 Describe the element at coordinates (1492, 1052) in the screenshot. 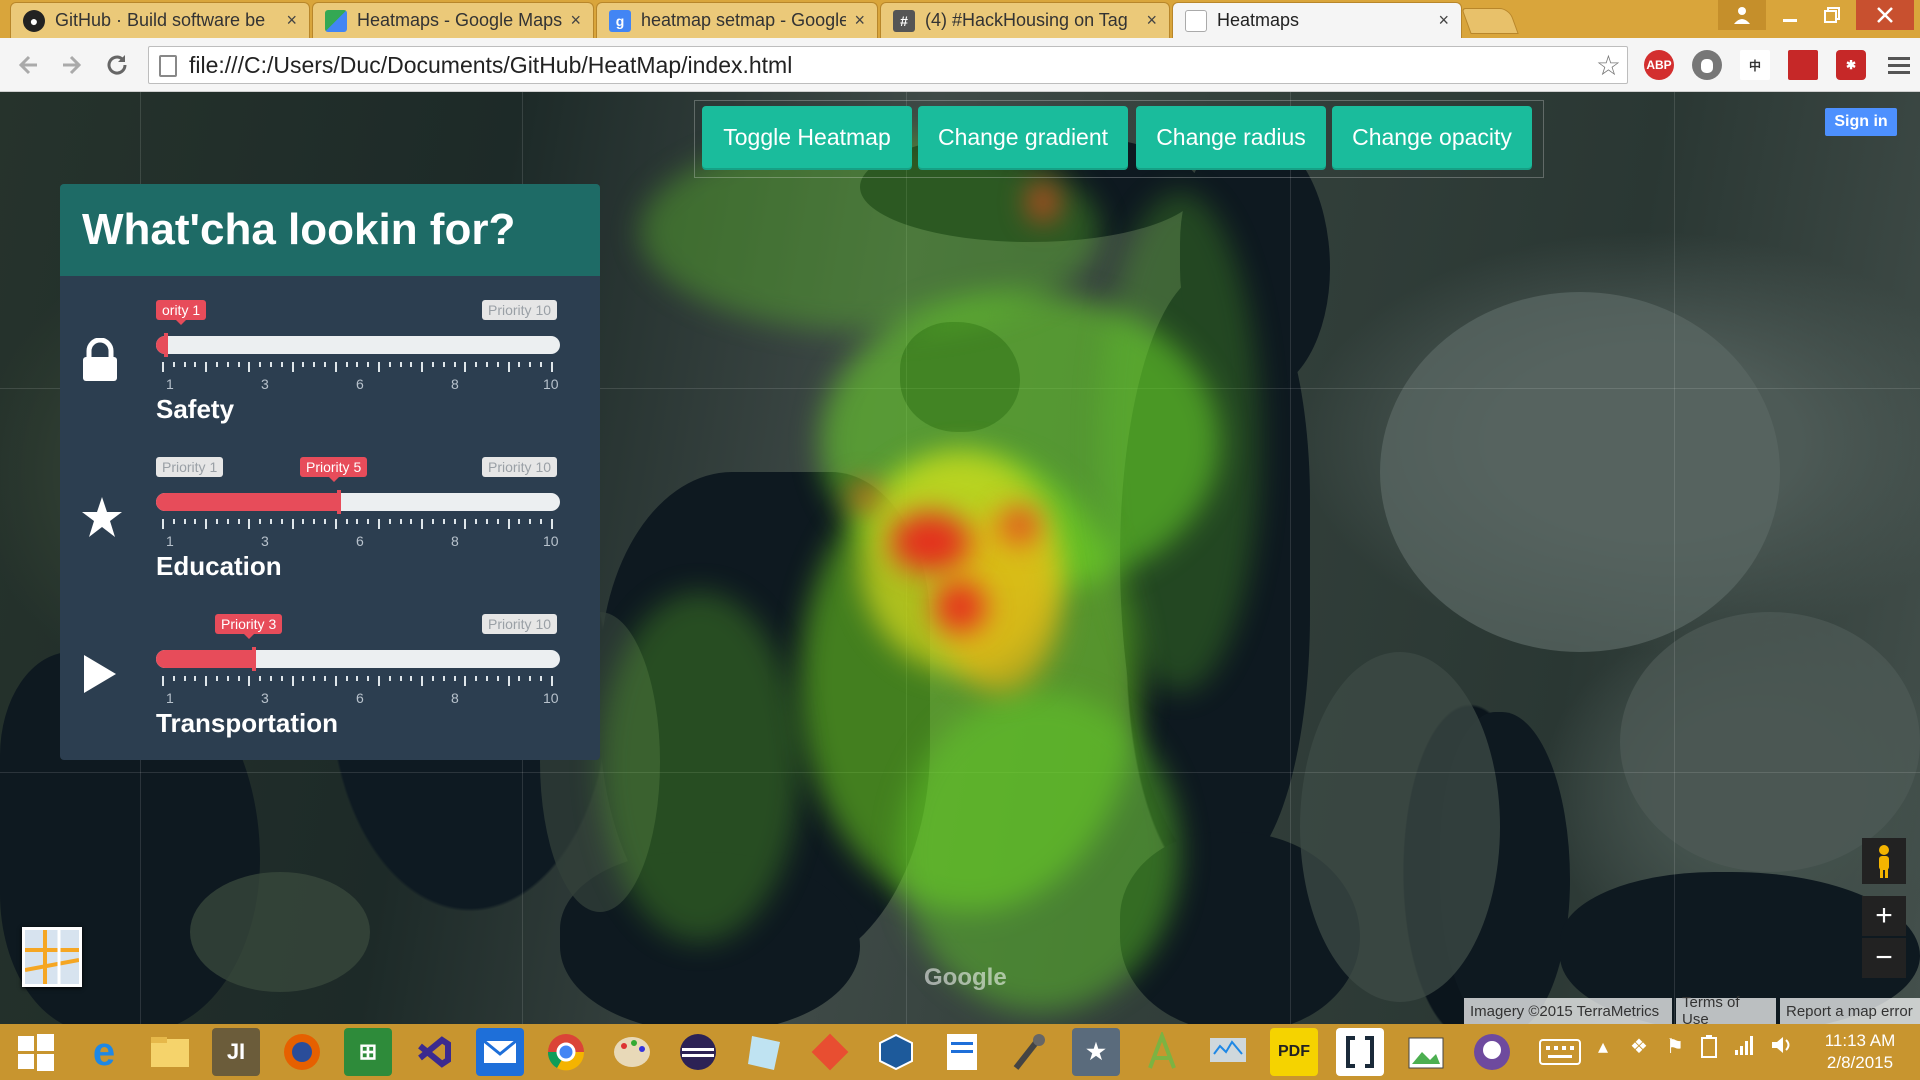

I see `github-desktop-icon` at that location.